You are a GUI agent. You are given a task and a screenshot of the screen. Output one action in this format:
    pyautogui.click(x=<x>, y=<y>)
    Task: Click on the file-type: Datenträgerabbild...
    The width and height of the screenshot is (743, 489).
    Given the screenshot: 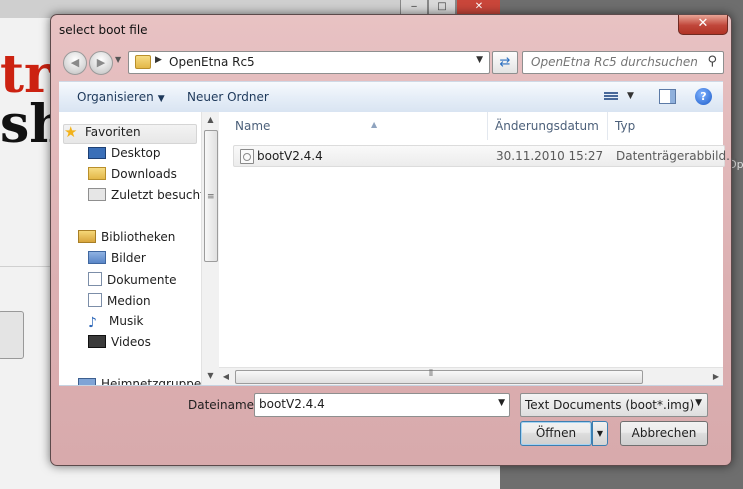 What is the action you would take?
    pyautogui.click(x=677, y=156)
    